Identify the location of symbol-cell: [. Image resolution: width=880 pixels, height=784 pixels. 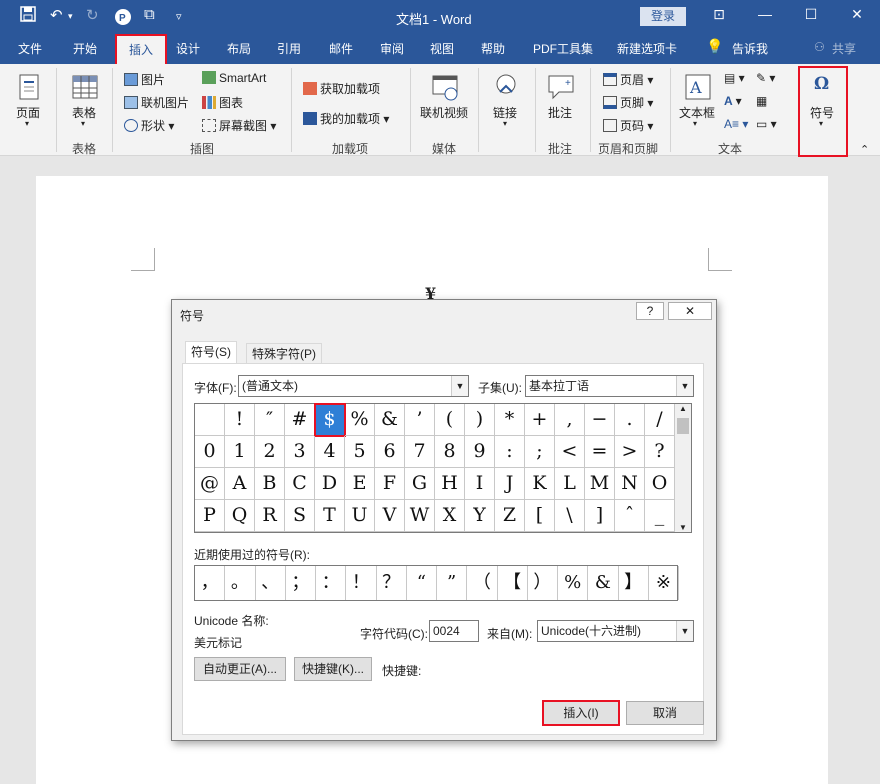
(540, 516).